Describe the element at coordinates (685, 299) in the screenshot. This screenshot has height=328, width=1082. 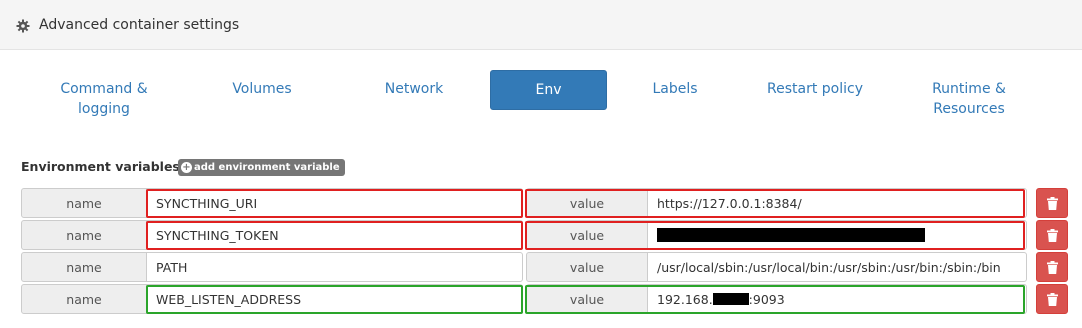
I see `env-value-prefix: 192.168.` at that location.